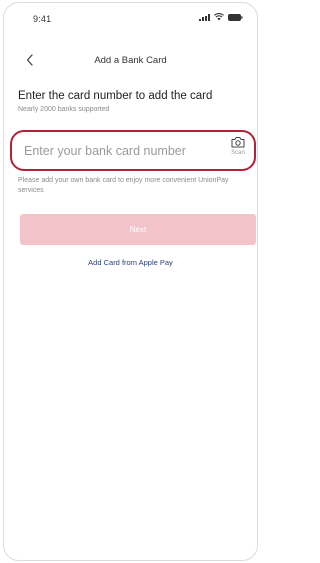  What do you see at coordinates (138, 229) in the screenshot?
I see `next-button: Next` at bounding box center [138, 229].